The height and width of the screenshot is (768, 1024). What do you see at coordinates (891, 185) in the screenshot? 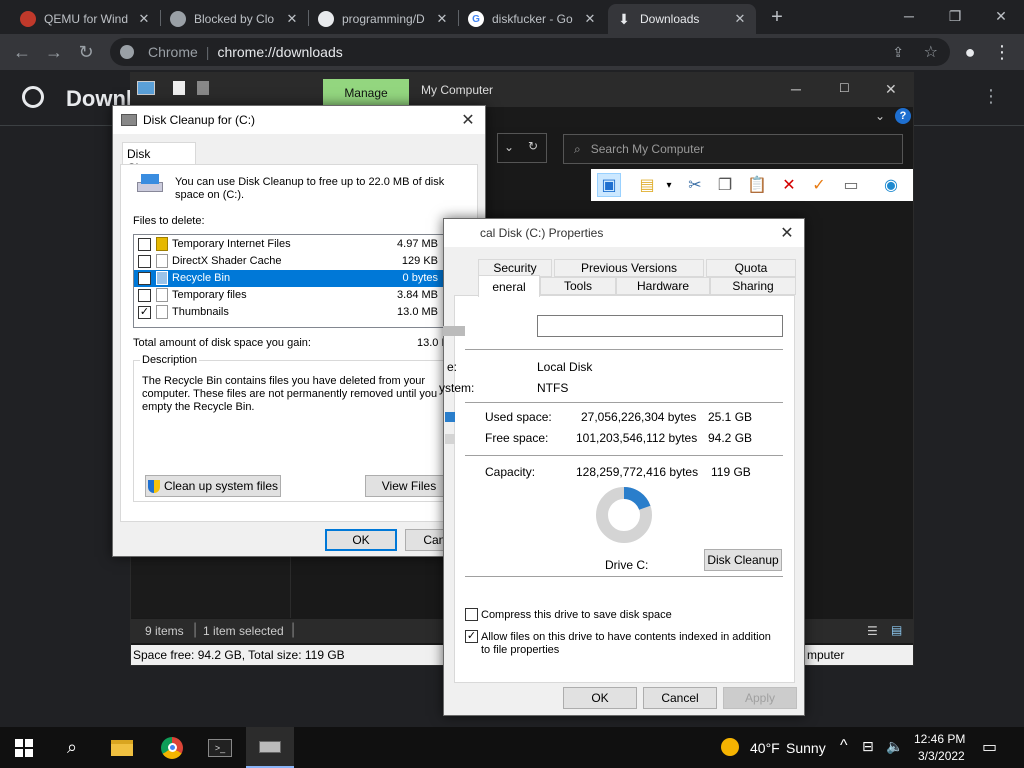
I see `network-icon: ◉` at bounding box center [891, 185].